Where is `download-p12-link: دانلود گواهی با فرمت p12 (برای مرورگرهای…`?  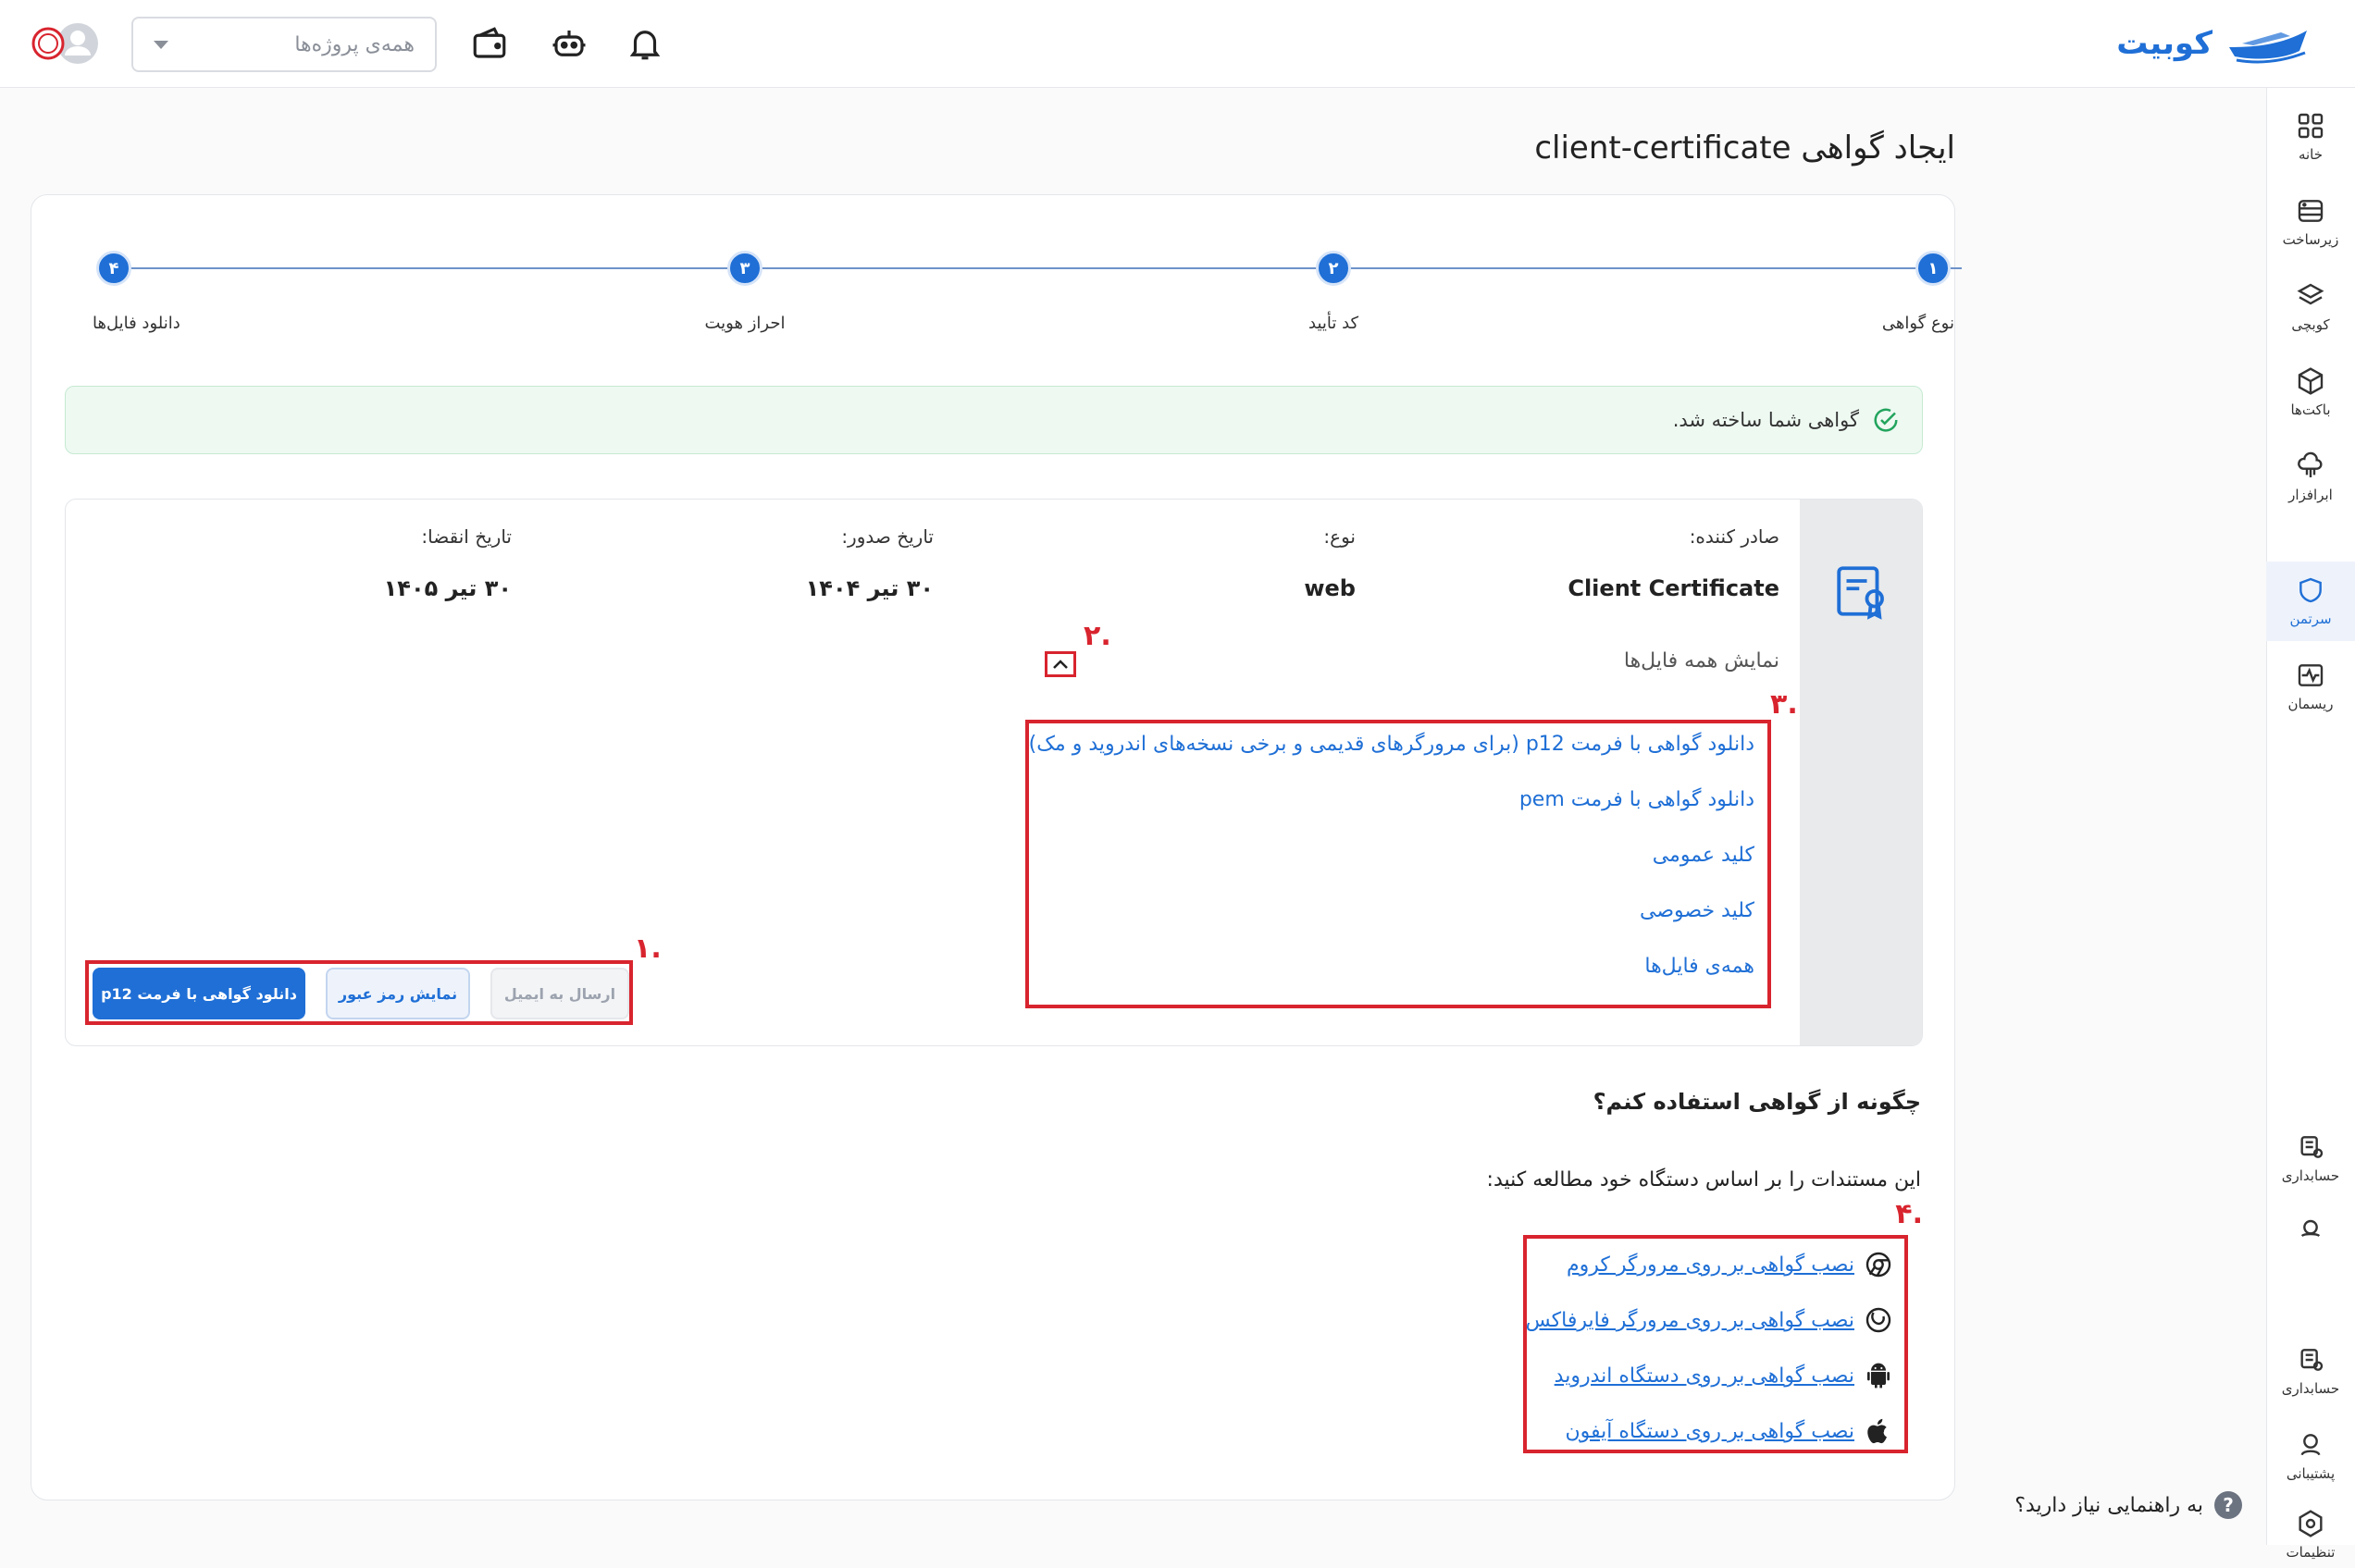
download-p12-link: دانلود گواهی با فرمت p12 (برای مرورگرهای… is located at coordinates (1391, 744).